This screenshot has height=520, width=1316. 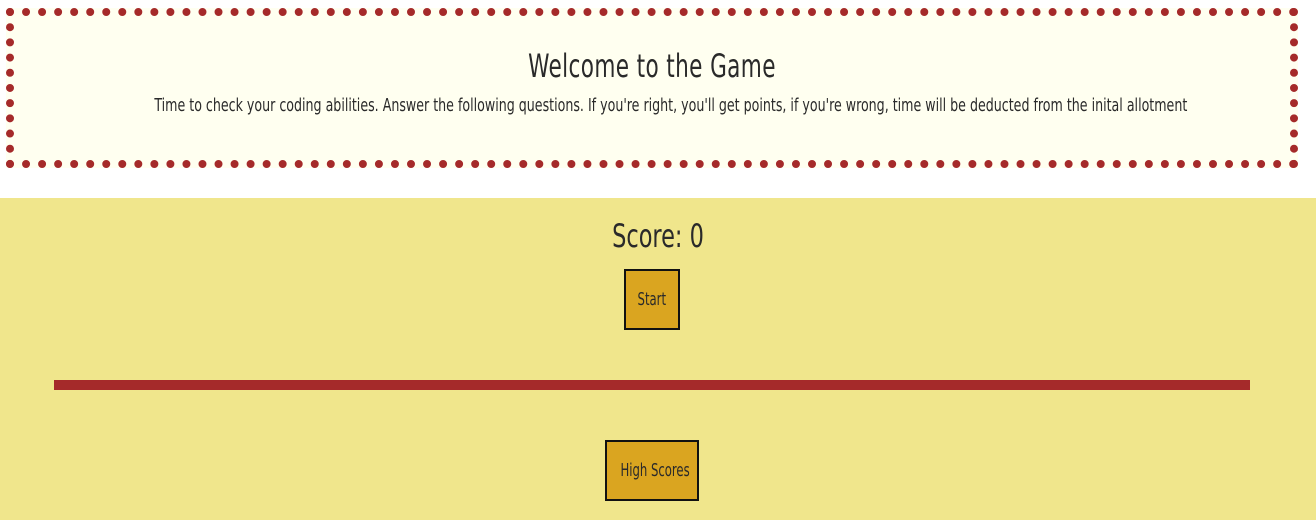 What do you see at coordinates (655, 470) in the screenshot?
I see `high-scores-button-label: High Scores` at bounding box center [655, 470].